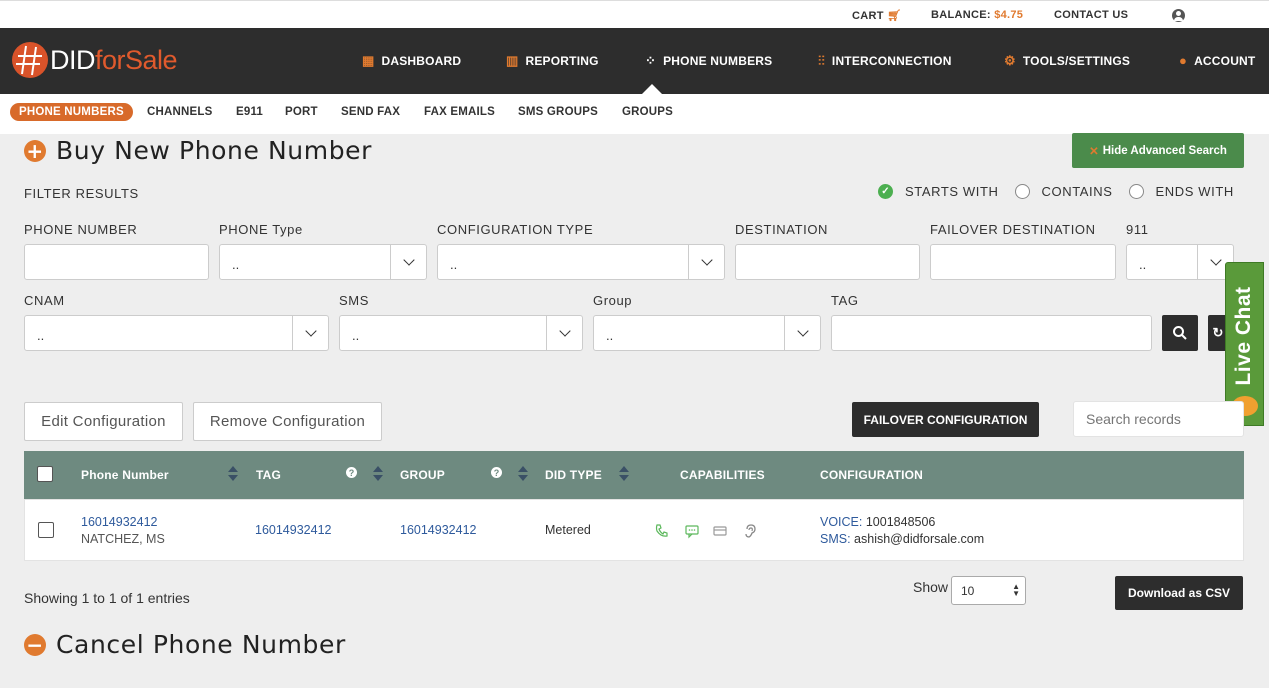 Image resolution: width=1269 pixels, height=688 pixels. I want to click on top-utility-bar: CART 🛒︎ BALANCE: $4.75 CONTACT US, so click(634, 14).